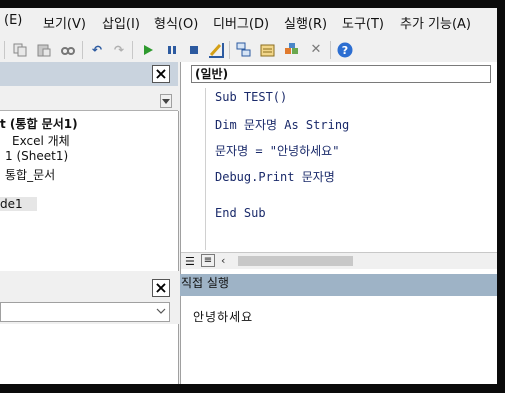 This screenshot has width=505, height=393. What do you see at coordinates (148, 50) in the screenshot?
I see `run-icon` at bounding box center [148, 50].